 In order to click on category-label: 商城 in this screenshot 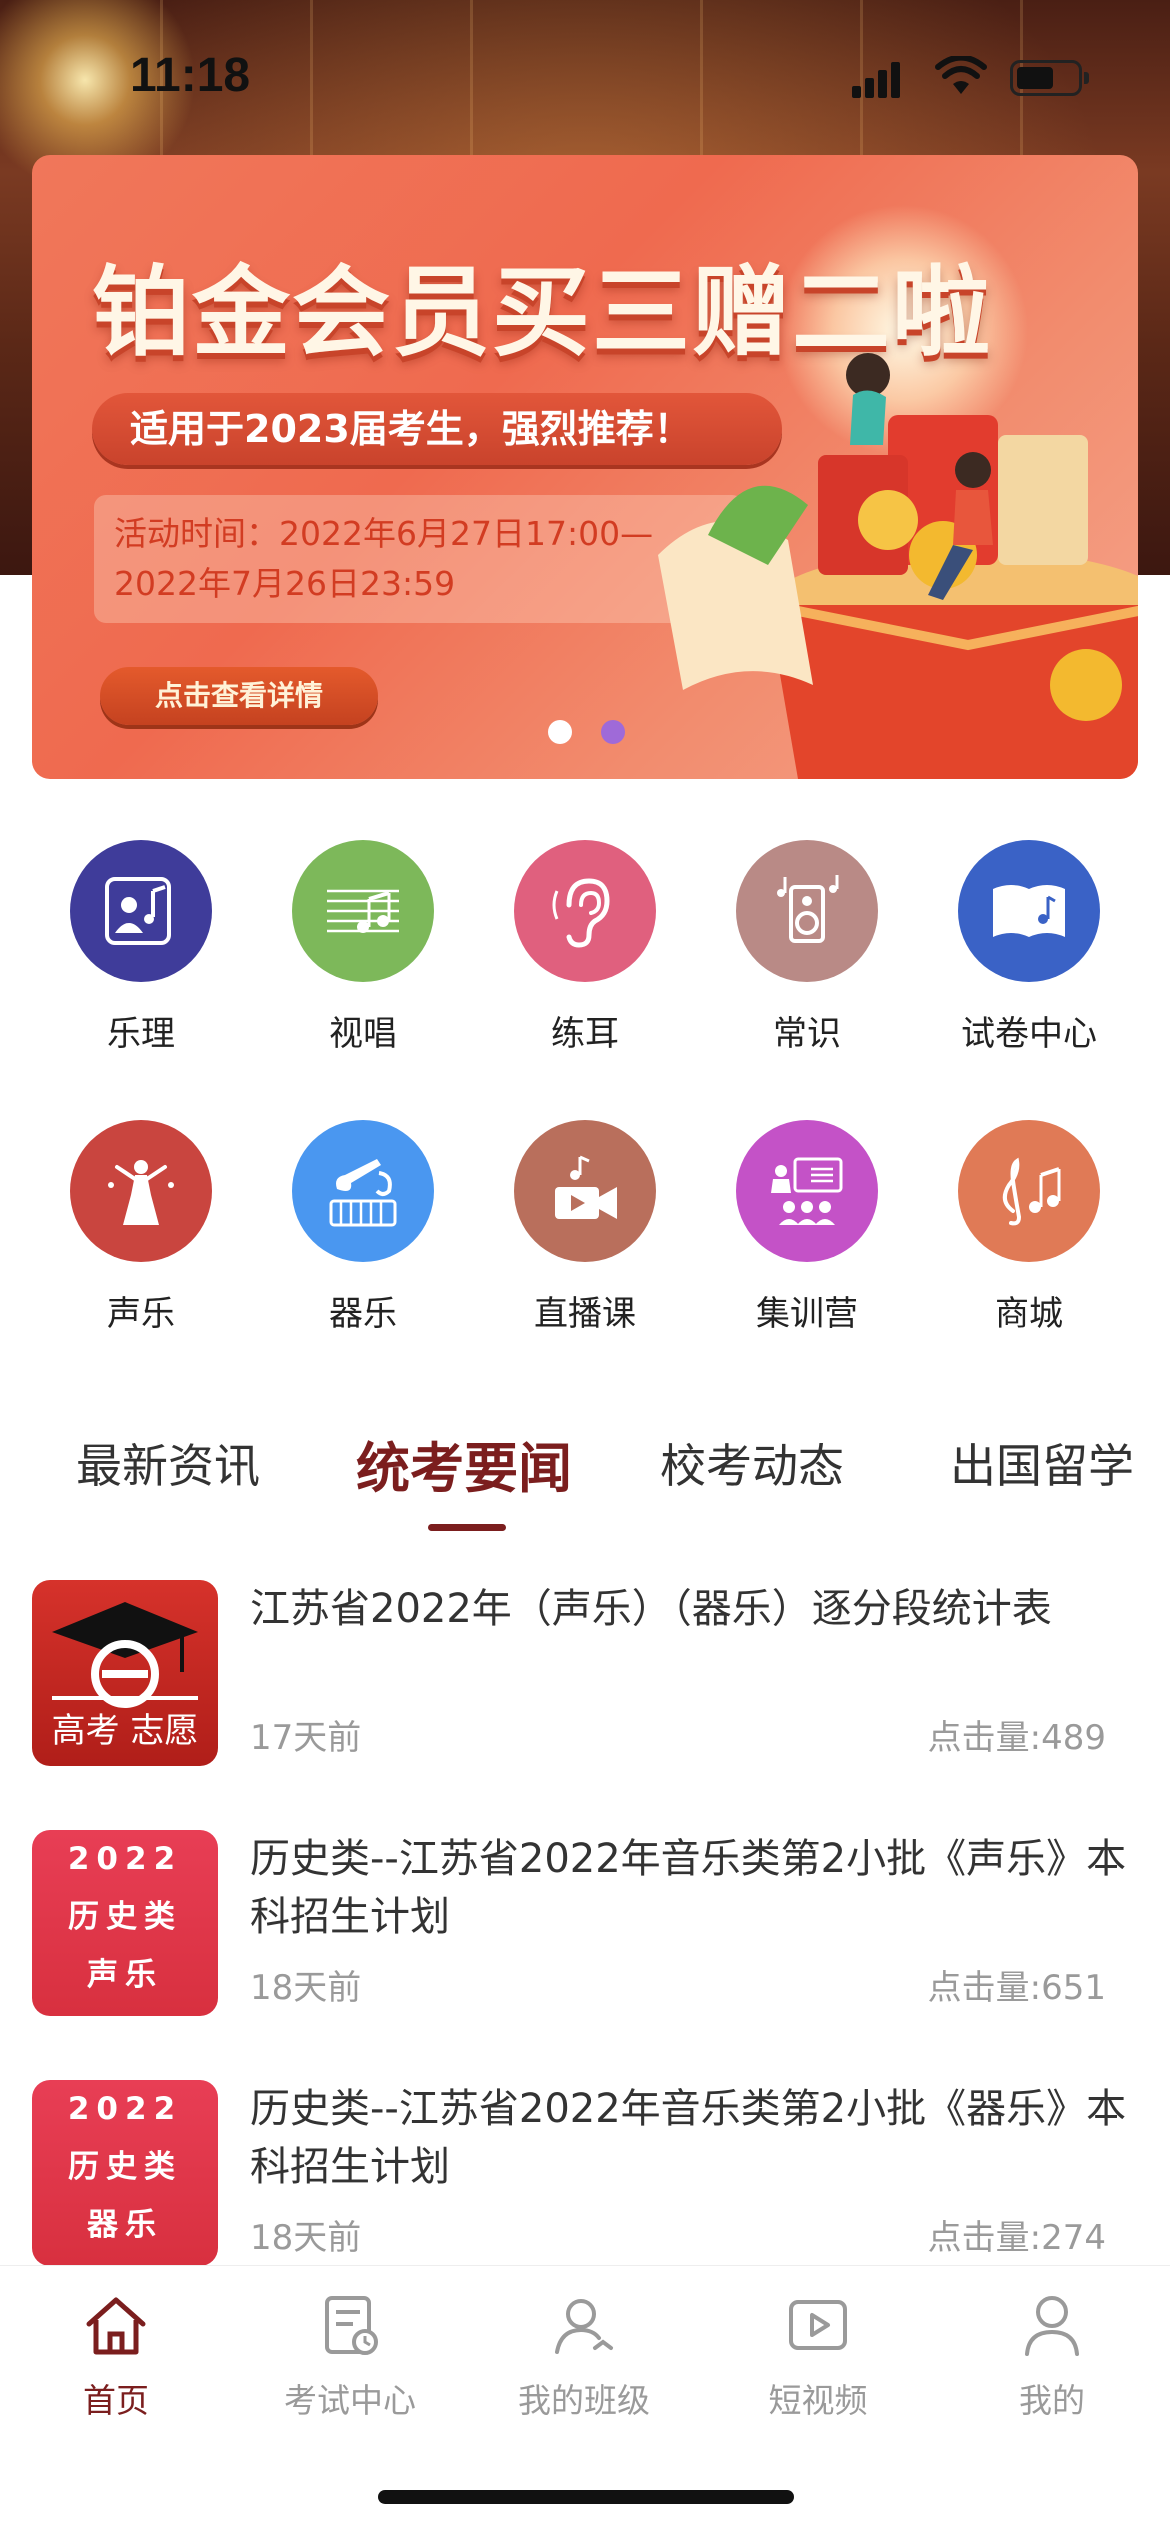, I will do `click(1029, 1314)`.